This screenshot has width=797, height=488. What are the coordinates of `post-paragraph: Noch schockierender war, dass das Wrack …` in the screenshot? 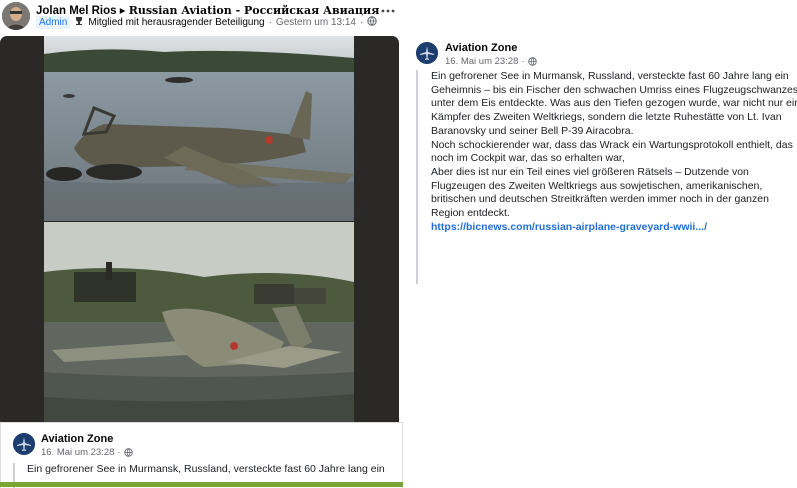 It's located at (612, 151).